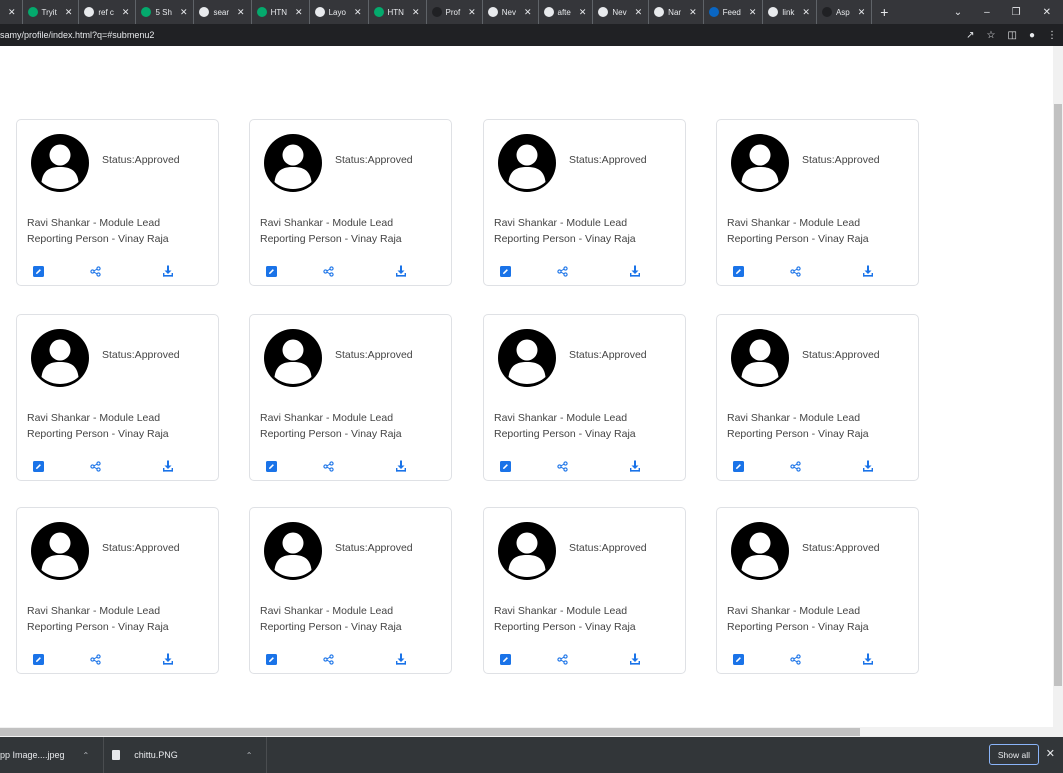 Image resolution: width=1063 pixels, height=773 pixels. I want to click on browser-tab: link ✕, so click(790, 12).